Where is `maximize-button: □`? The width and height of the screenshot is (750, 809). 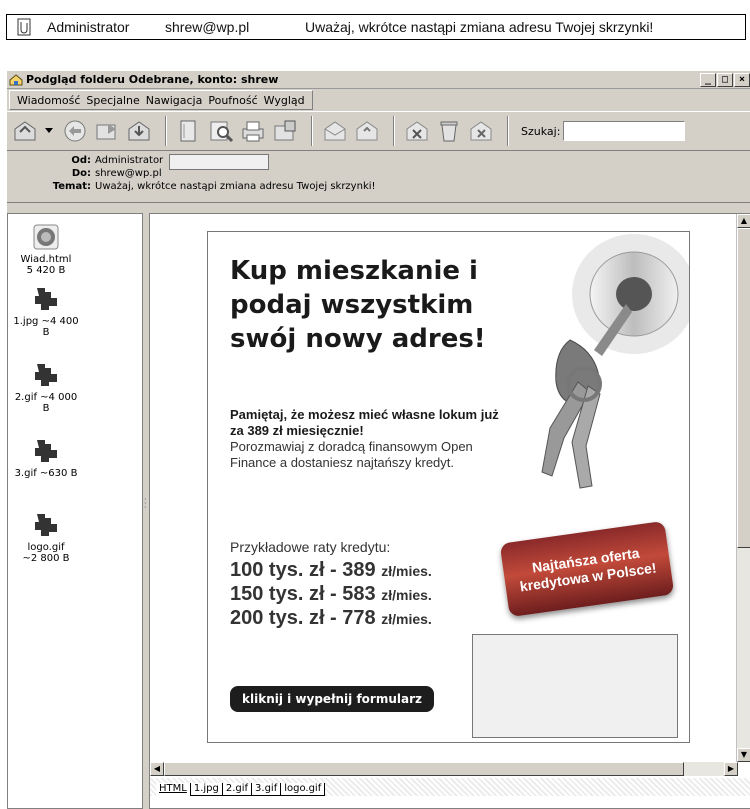 maximize-button: □ is located at coordinates (725, 79).